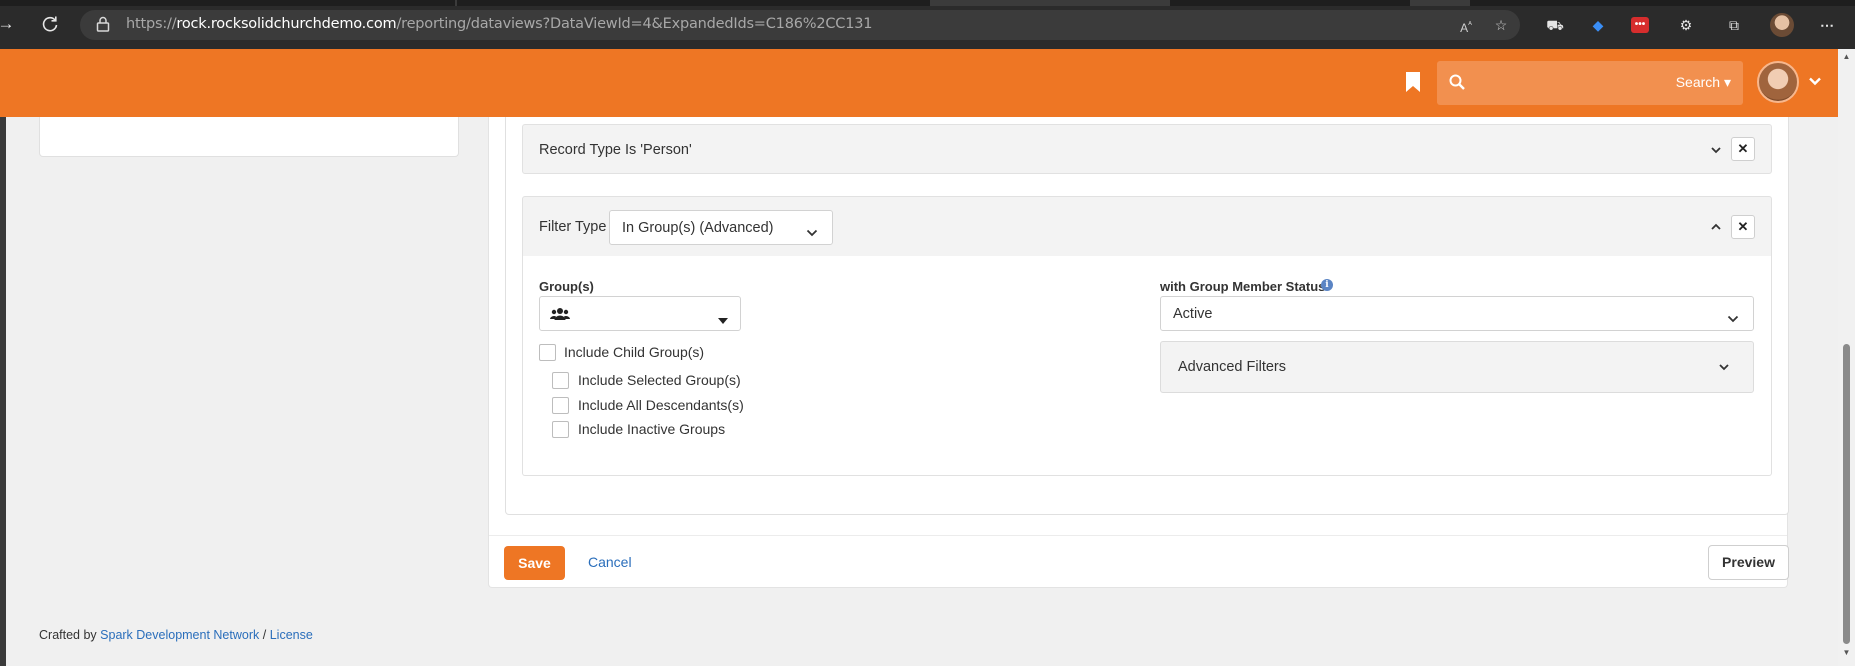 Image resolution: width=1855 pixels, height=666 pixels. I want to click on include-inactive-groups-checkbox, so click(560, 429).